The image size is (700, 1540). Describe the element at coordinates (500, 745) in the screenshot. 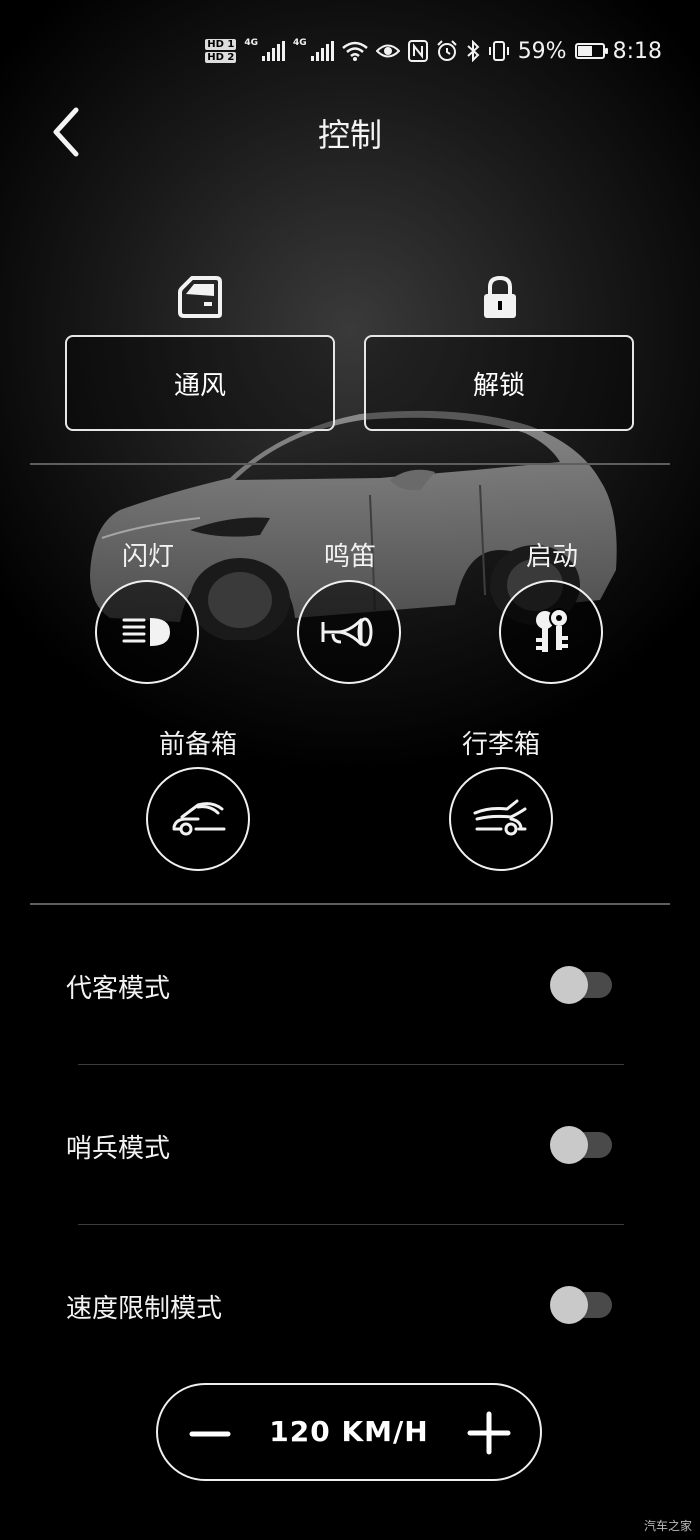

I see `trunk-label: 行李箱` at that location.